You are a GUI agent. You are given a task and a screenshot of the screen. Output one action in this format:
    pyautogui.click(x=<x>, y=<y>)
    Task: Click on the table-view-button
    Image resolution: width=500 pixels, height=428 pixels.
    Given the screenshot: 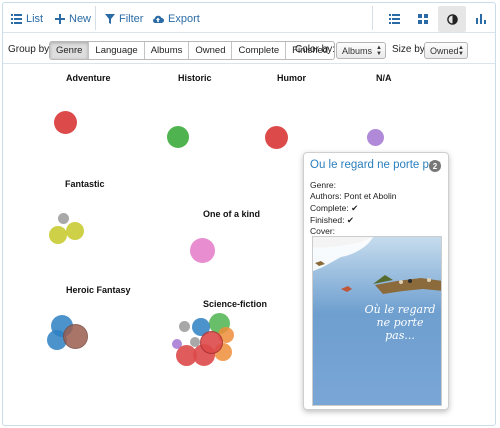 What is the action you would take?
    pyautogui.click(x=394, y=19)
    